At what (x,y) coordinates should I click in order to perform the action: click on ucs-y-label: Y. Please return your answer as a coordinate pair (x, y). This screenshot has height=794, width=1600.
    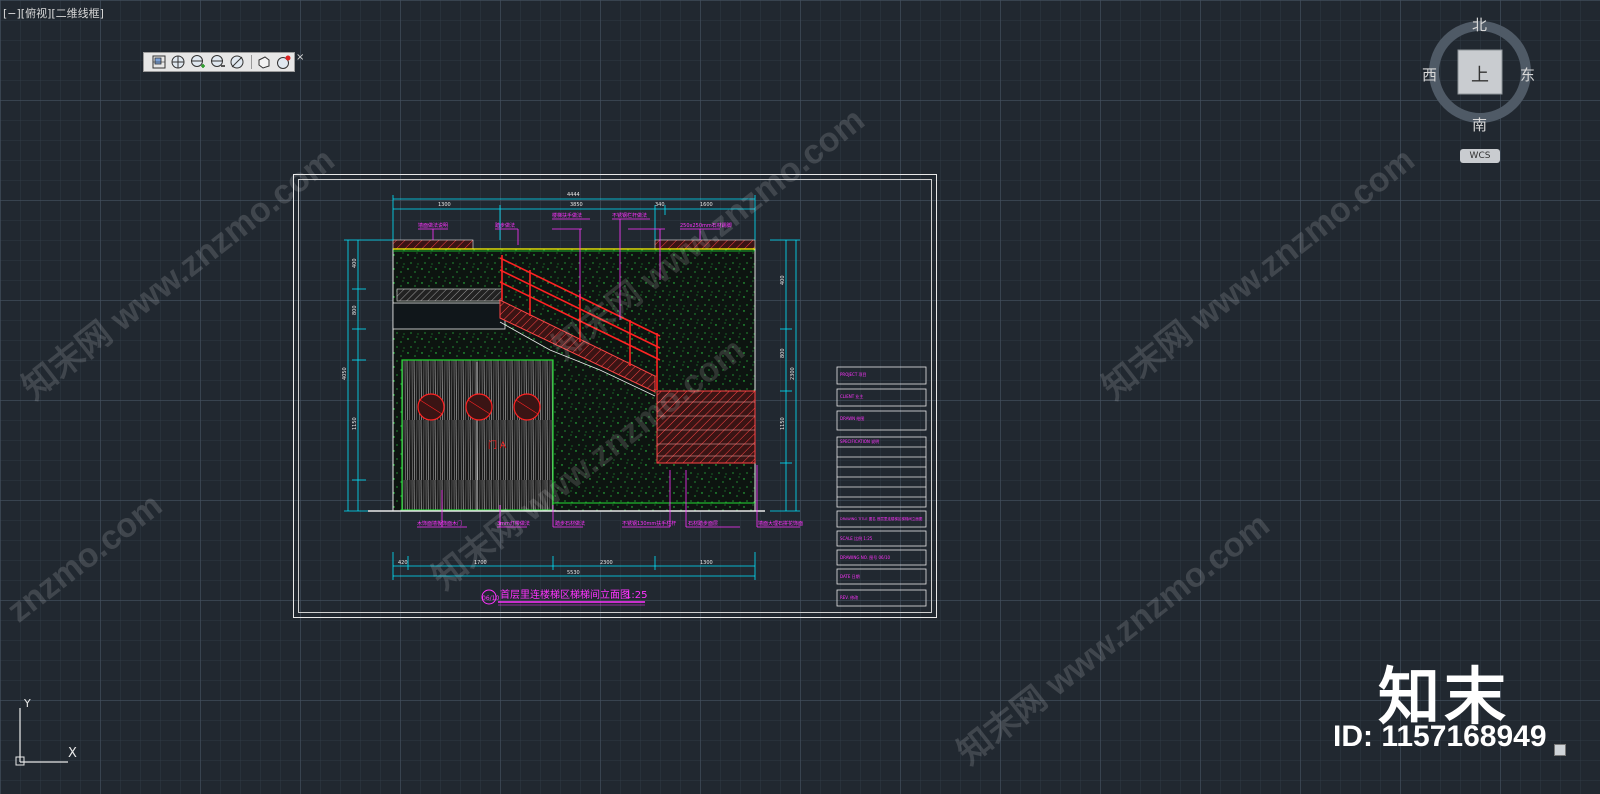
    Looking at the image, I should click on (27, 703).